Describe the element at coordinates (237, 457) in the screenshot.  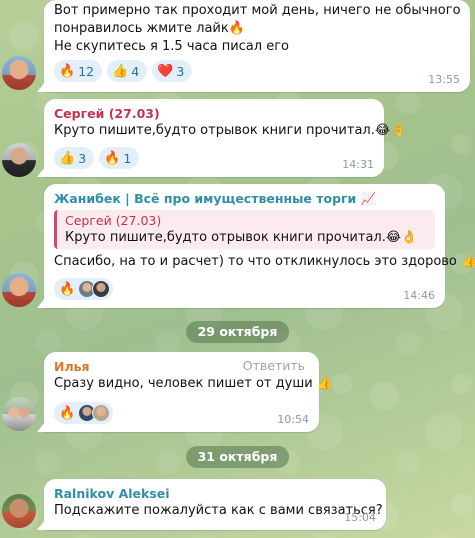
I see `date-separator: 31 октября` at that location.